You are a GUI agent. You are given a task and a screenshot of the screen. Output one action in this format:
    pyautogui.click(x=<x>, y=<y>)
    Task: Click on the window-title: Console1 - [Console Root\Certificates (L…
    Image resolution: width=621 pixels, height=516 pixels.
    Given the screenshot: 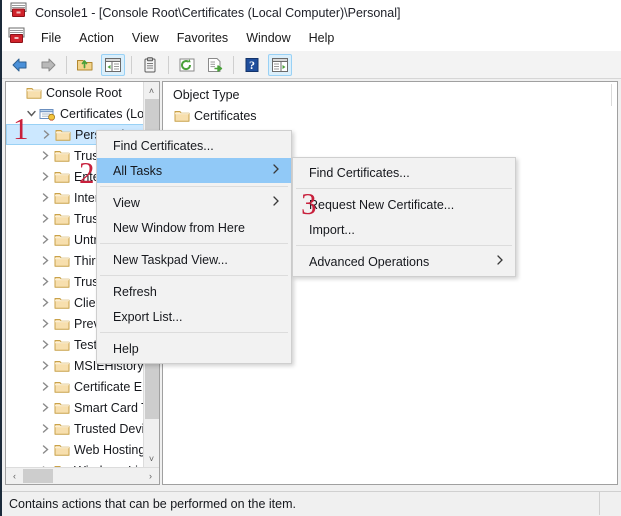 What is the action you would take?
    pyautogui.click(x=218, y=12)
    